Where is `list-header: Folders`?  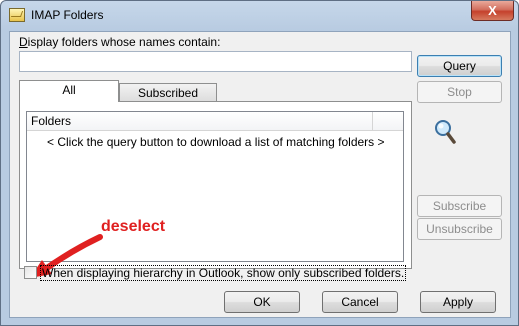
list-header: Folders is located at coordinates (215, 121).